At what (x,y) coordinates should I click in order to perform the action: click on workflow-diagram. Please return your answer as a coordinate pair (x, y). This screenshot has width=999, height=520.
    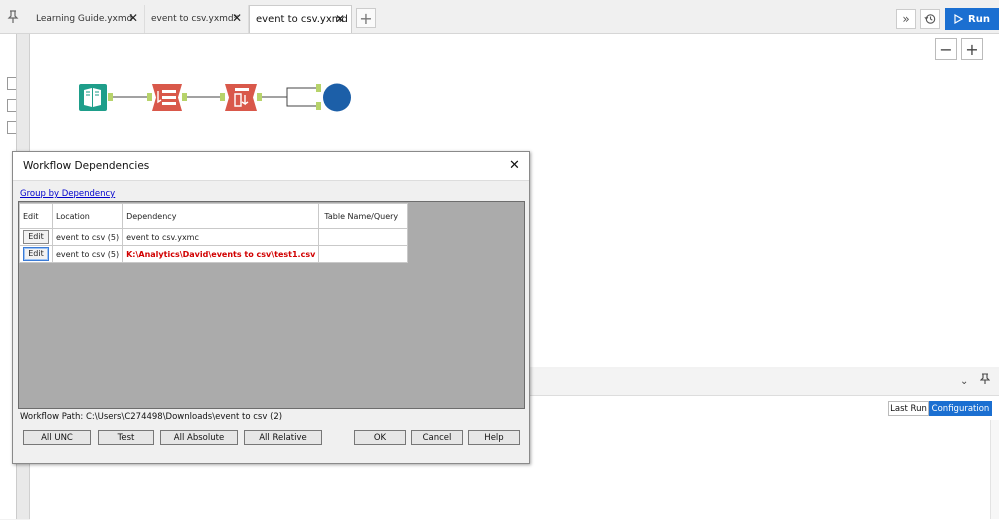
    Looking at the image, I should click on (215, 97).